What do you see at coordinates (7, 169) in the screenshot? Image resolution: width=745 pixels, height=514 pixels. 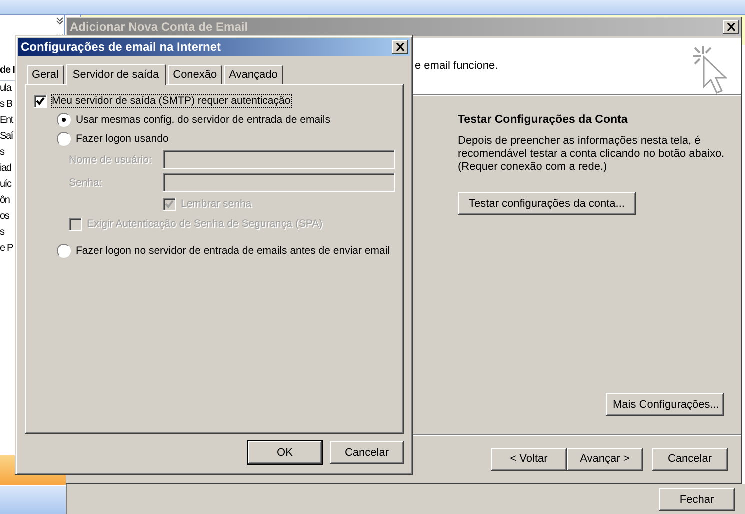 I see `folder-item: iad` at bounding box center [7, 169].